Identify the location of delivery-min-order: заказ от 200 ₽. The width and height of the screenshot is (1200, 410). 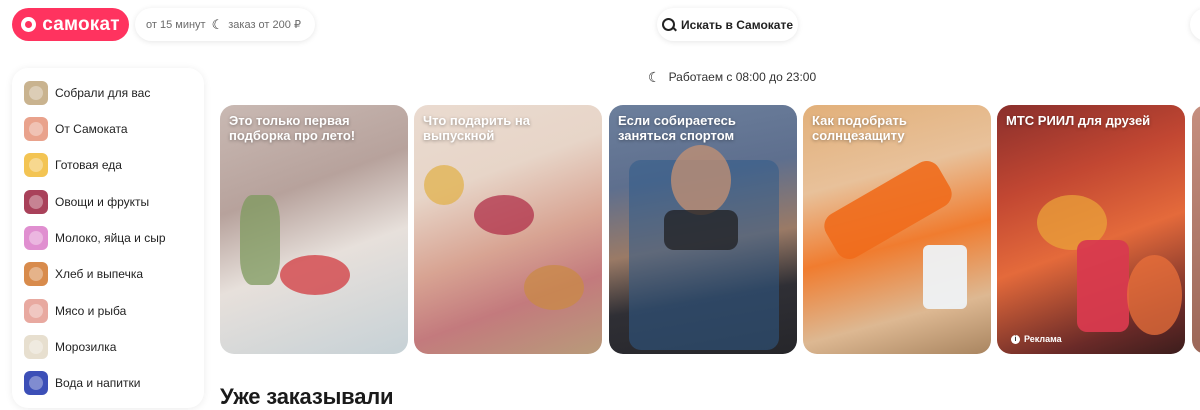
(264, 25).